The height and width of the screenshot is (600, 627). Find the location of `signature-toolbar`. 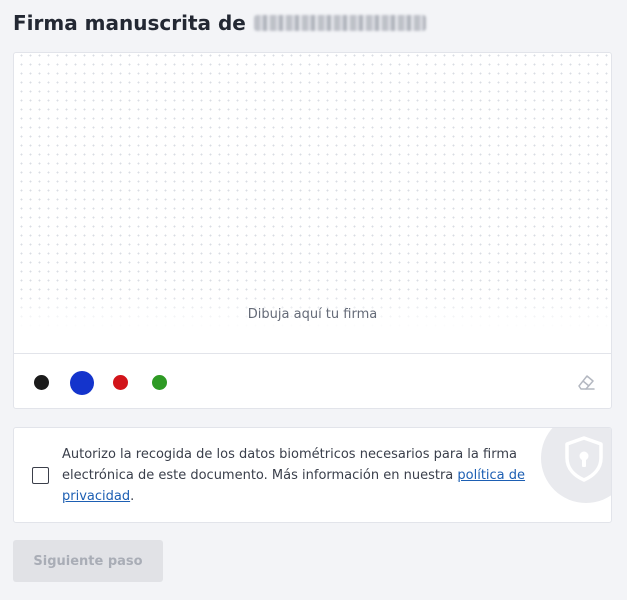

signature-toolbar is located at coordinates (312, 381).